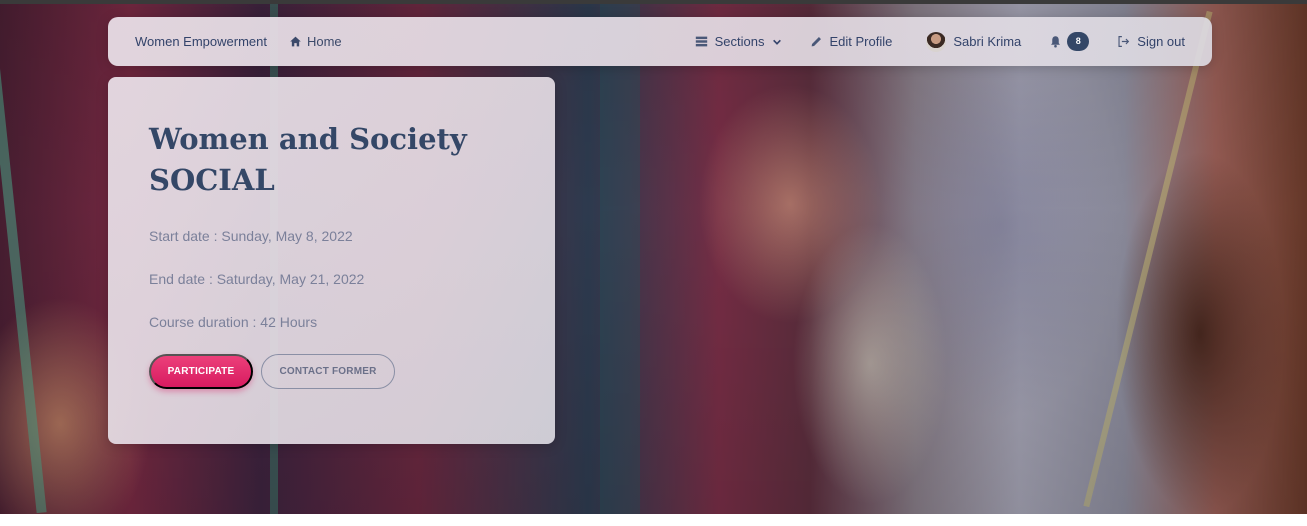 The height and width of the screenshot is (526, 1307). What do you see at coordinates (295, 41) in the screenshot?
I see `home-icon` at bounding box center [295, 41].